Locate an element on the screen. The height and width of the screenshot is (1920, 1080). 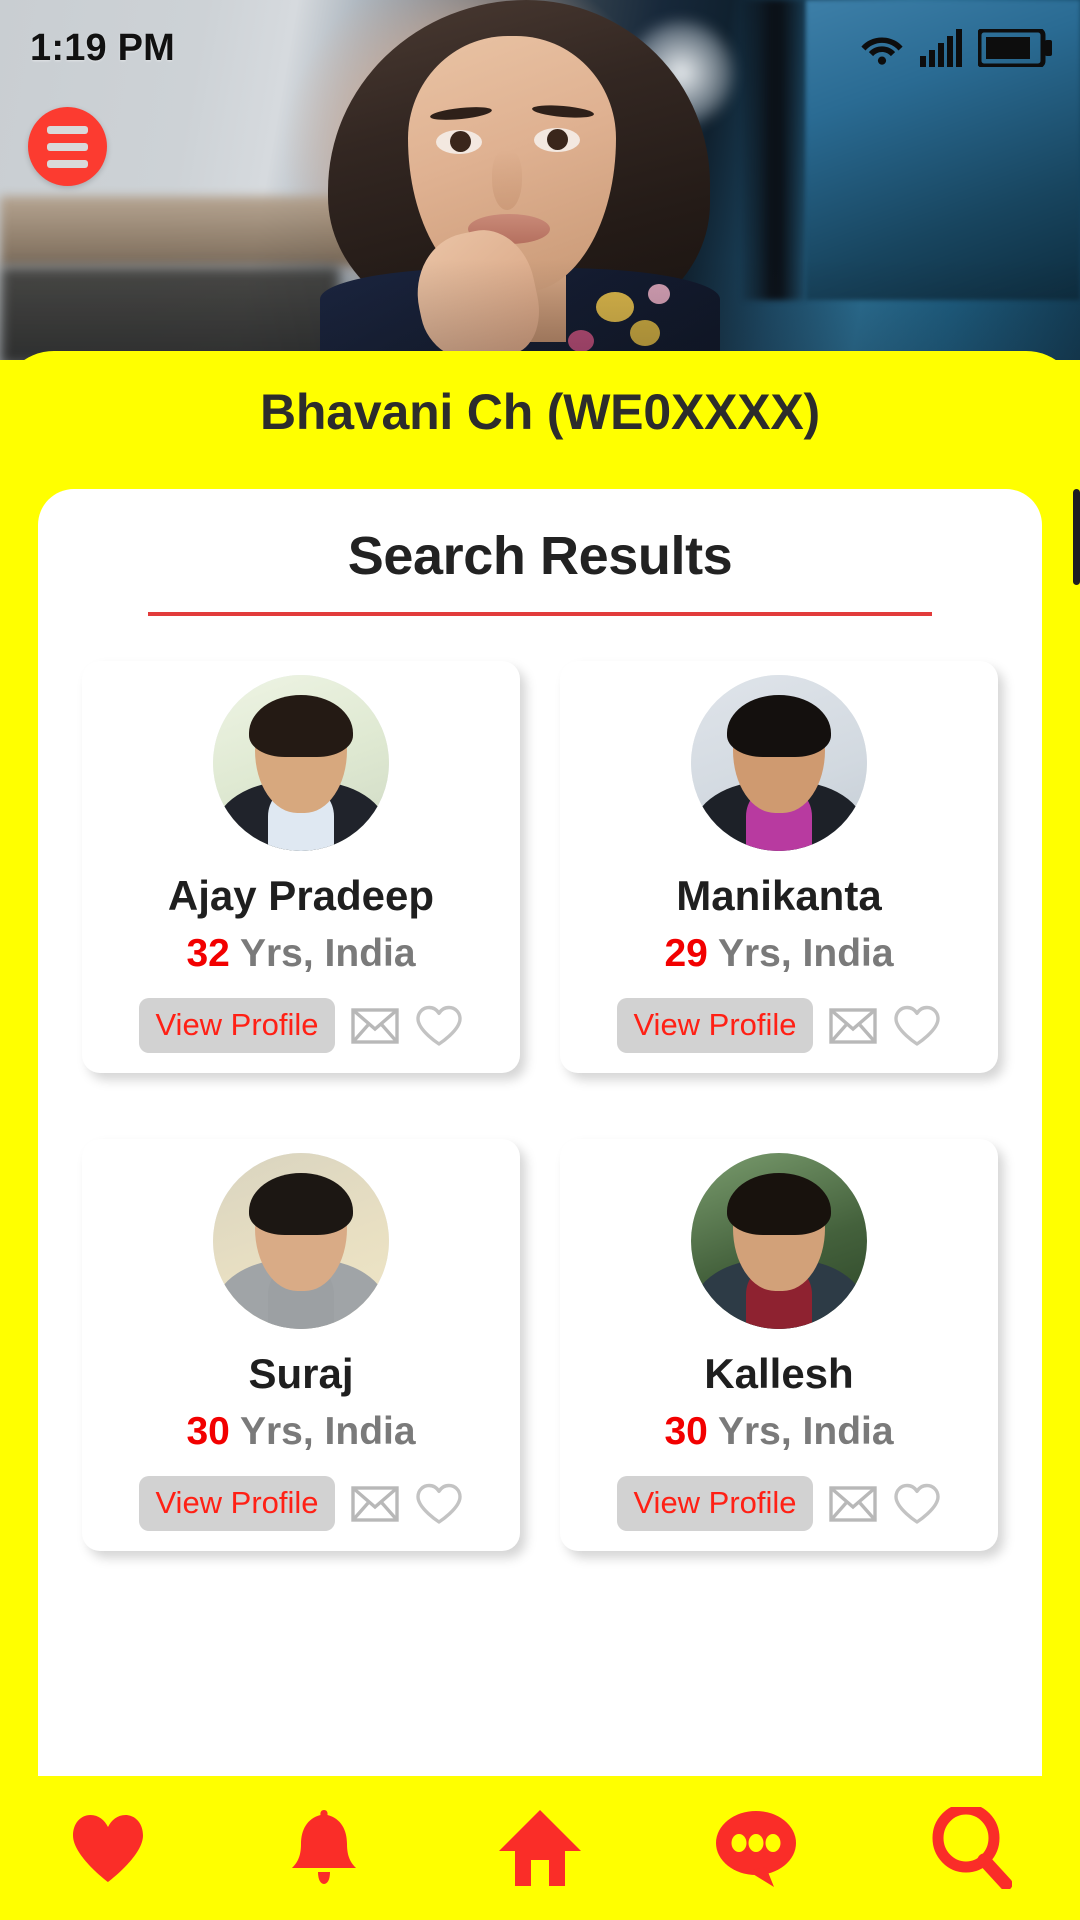
status-bar: 1:19 PM is located at coordinates (540, 48).